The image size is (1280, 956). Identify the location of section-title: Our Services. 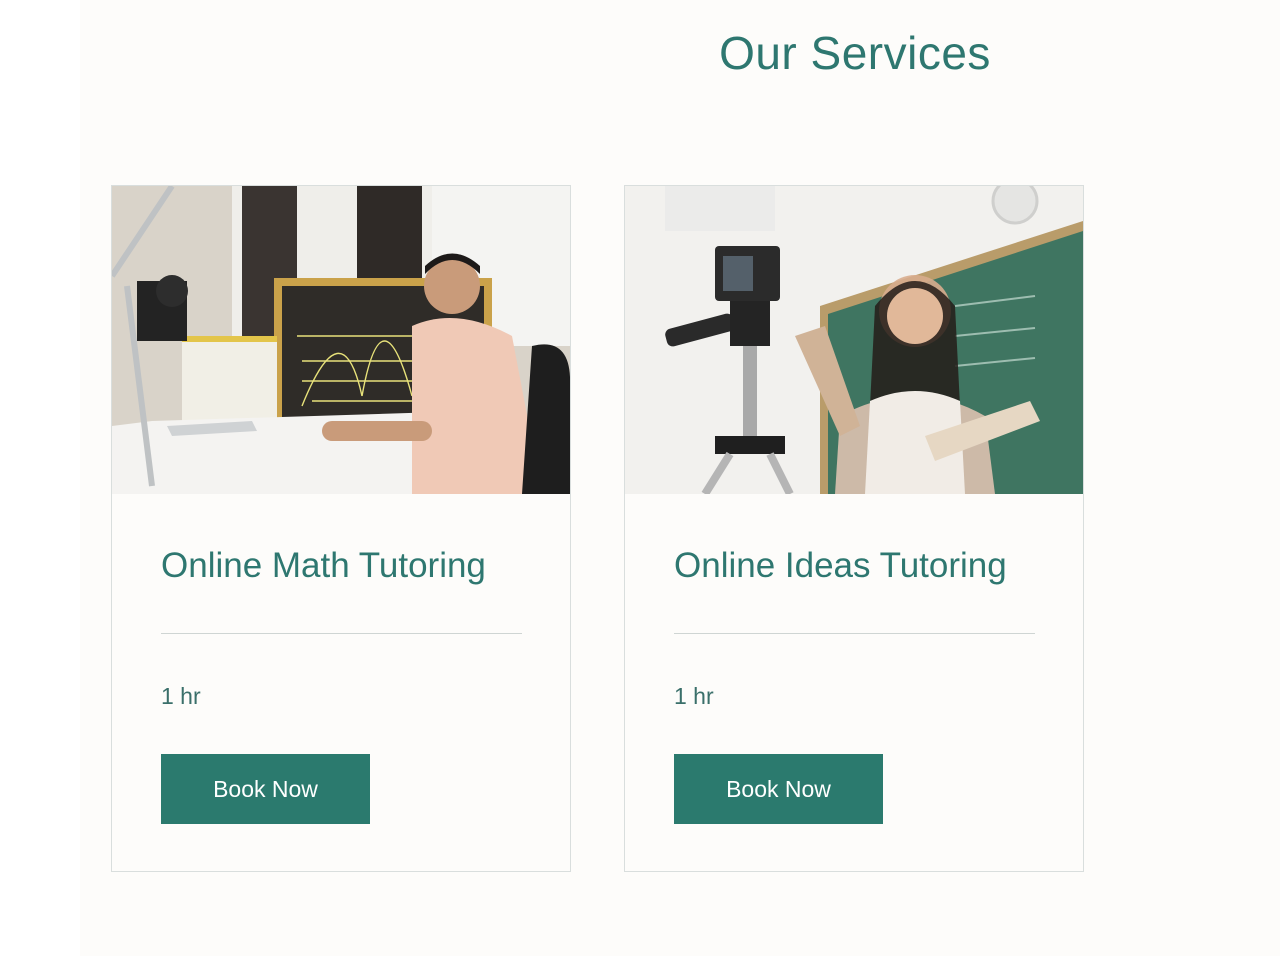
(855, 53).